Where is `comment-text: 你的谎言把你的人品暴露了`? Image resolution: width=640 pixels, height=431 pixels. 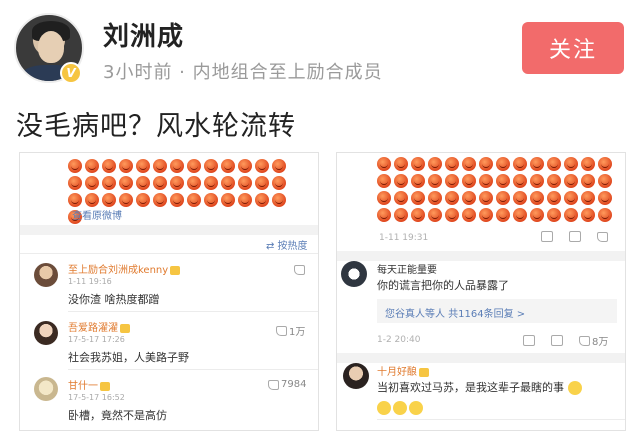 comment-text: 你的谎言把你的人品暴露了 is located at coordinates (443, 285).